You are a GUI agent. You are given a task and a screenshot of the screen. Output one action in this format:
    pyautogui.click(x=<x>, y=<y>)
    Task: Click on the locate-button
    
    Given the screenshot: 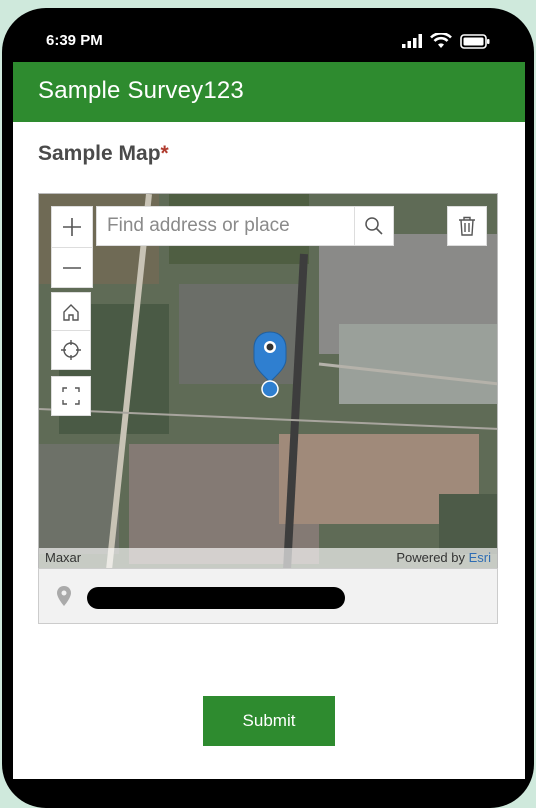 What is the action you would take?
    pyautogui.click(x=71, y=350)
    